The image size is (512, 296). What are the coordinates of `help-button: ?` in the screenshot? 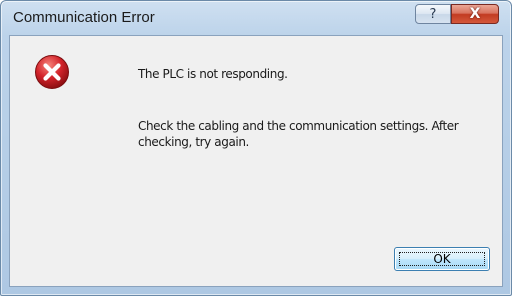 It's located at (433, 14).